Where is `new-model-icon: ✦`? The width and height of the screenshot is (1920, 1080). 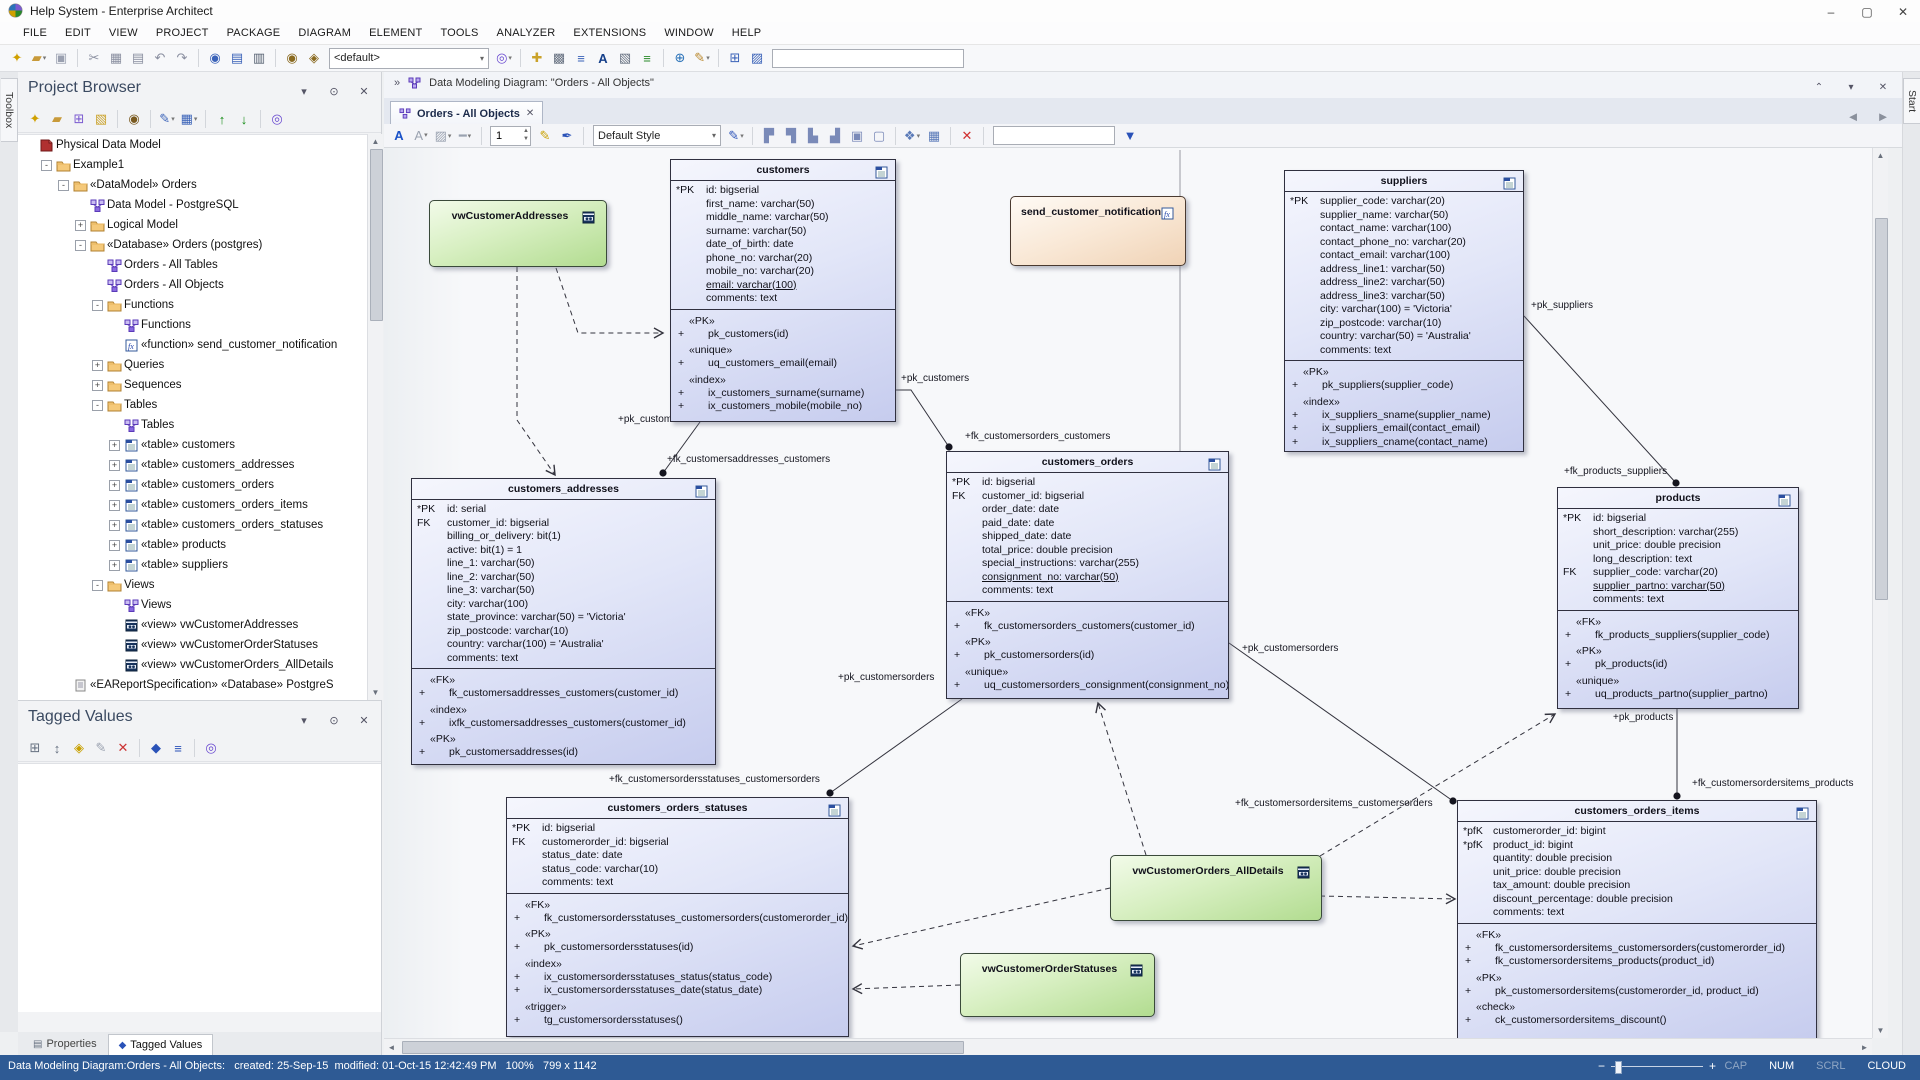
new-model-icon: ✦ is located at coordinates (35, 119).